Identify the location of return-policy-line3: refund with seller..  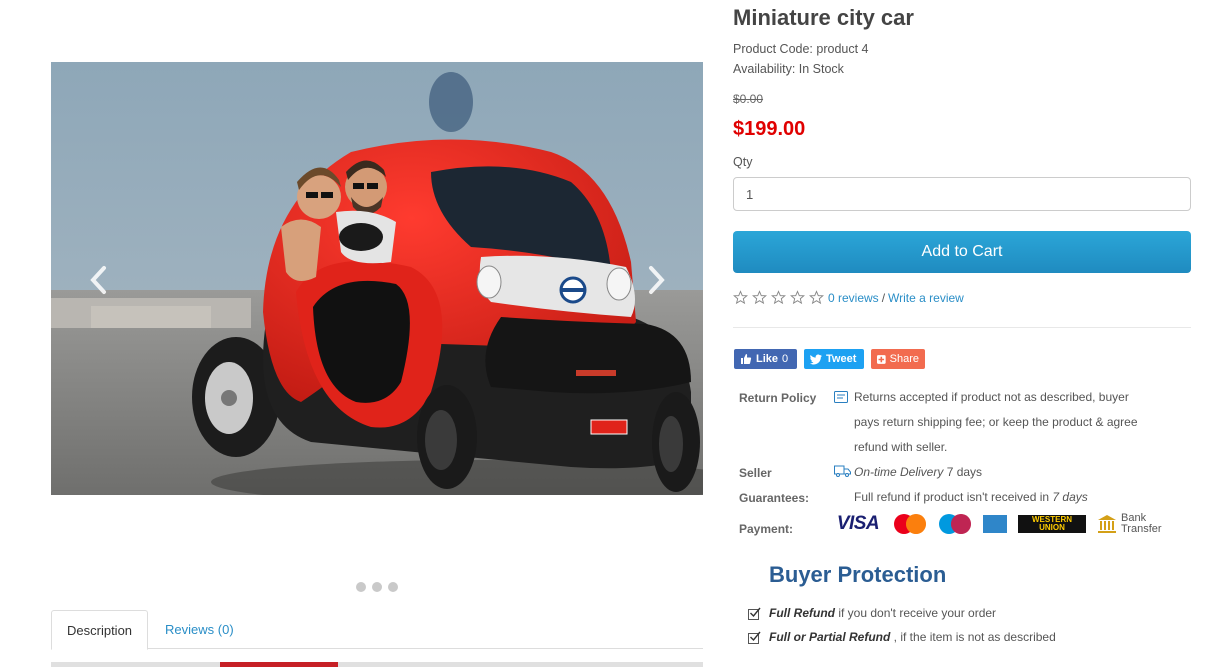
(901, 447).